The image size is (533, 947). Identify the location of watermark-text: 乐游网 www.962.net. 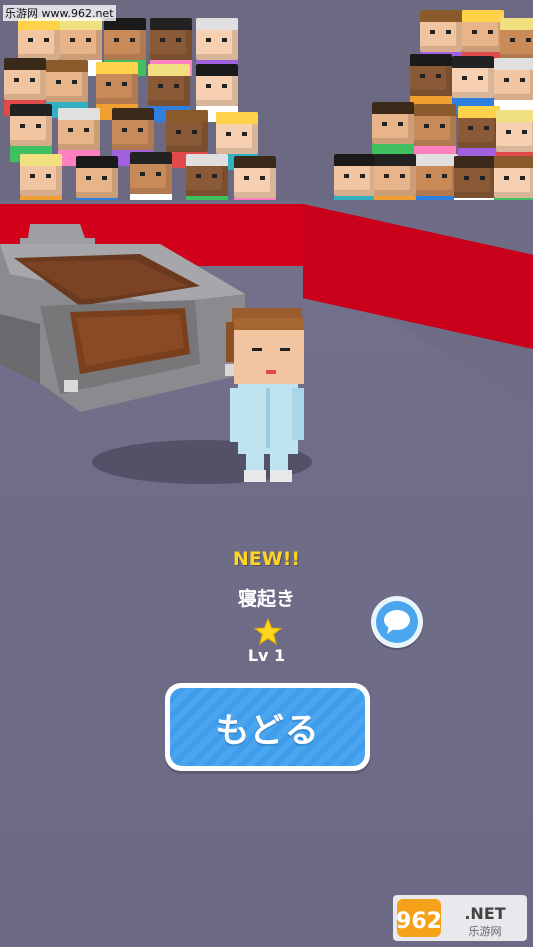
(59, 13).